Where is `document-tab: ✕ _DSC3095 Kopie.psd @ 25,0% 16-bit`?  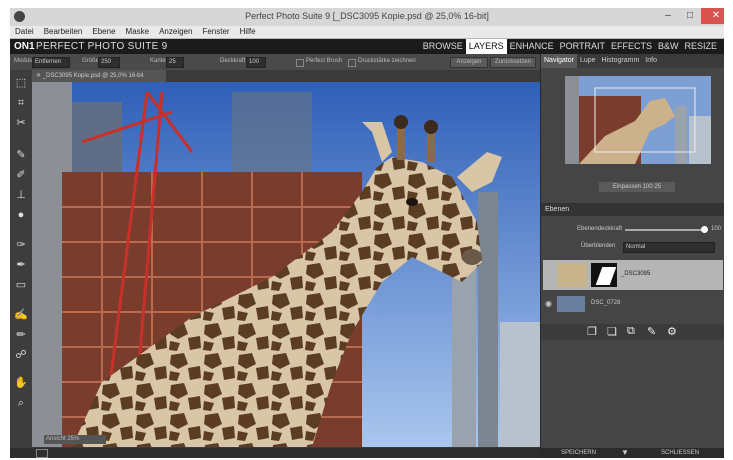
document-tab: ✕ _DSC3095 Kopie.psd @ 25,0% 16-bit is located at coordinates (99, 76).